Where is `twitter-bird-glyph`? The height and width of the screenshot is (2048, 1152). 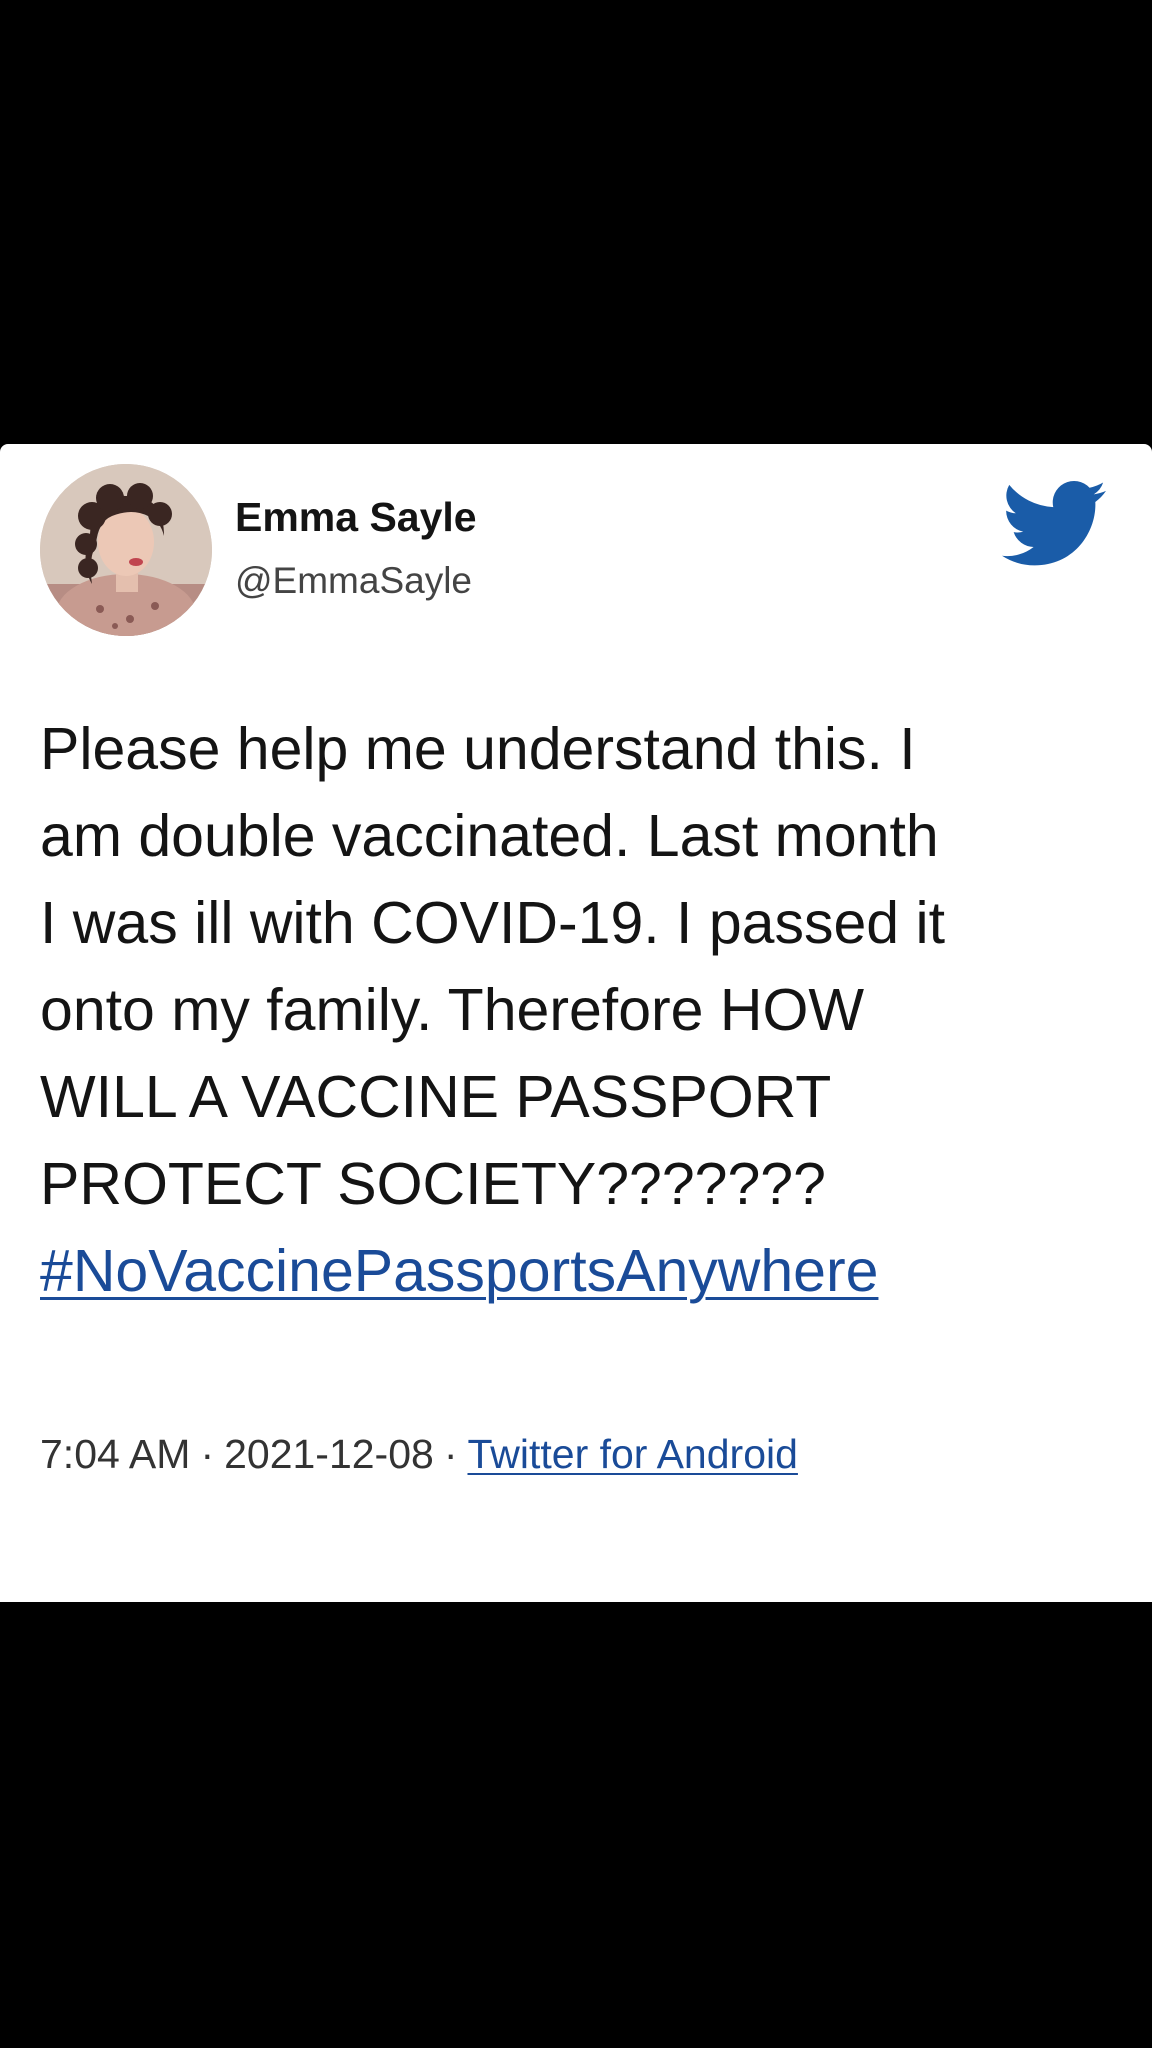
twitter-bird-glyph is located at coordinates (1054, 523).